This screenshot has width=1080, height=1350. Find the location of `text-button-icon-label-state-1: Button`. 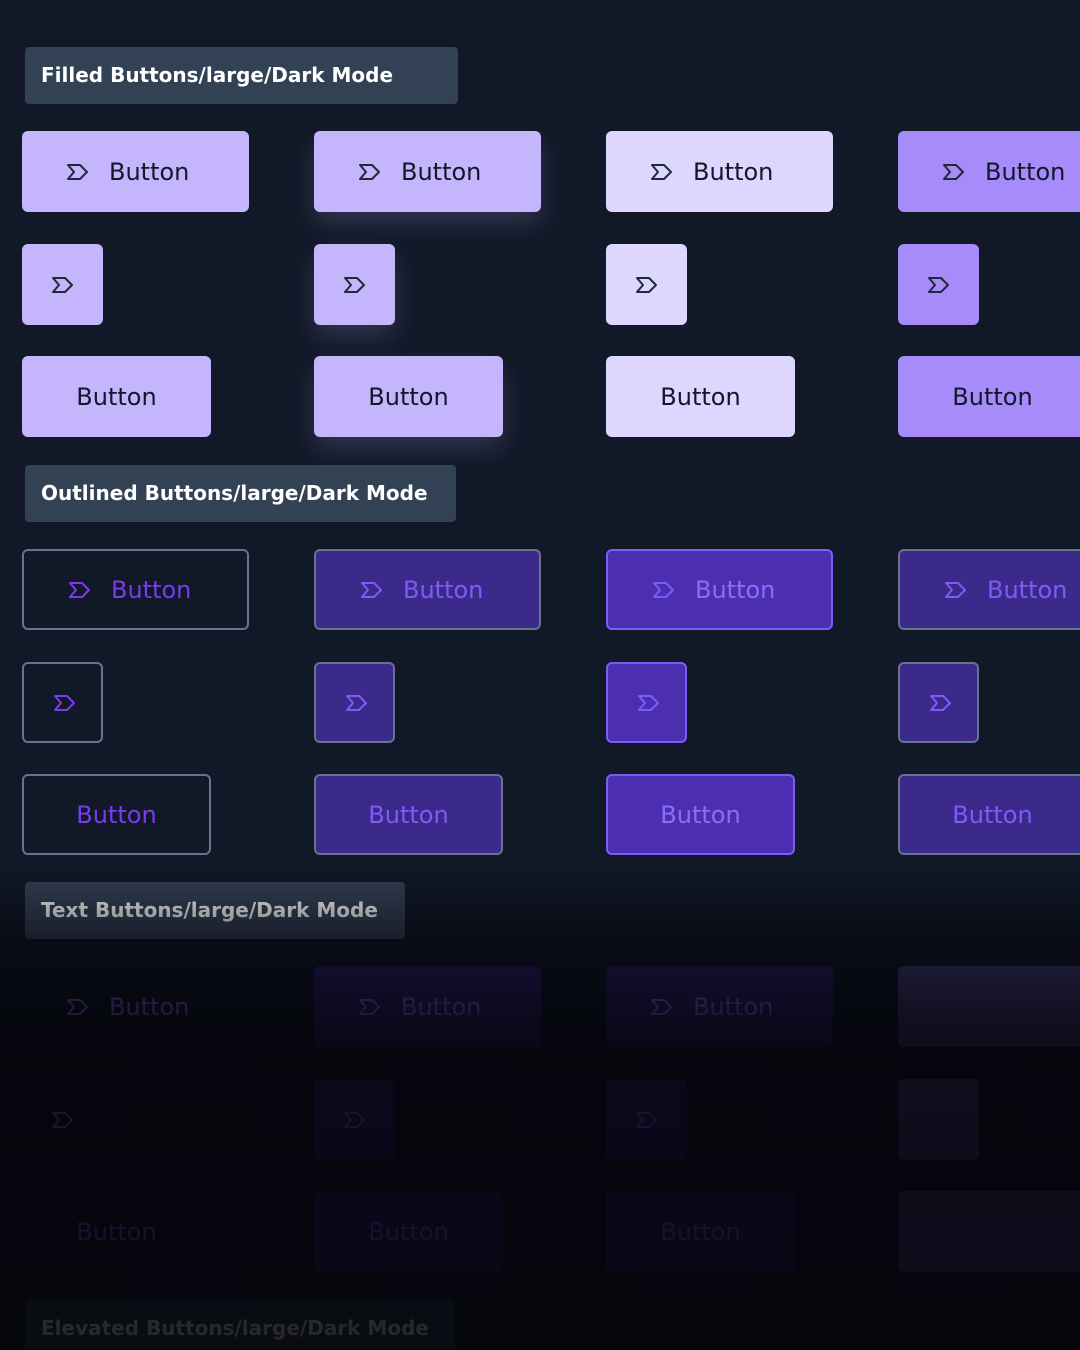

text-button-icon-label-state-1: Button is located at coordinates (135, 1006).